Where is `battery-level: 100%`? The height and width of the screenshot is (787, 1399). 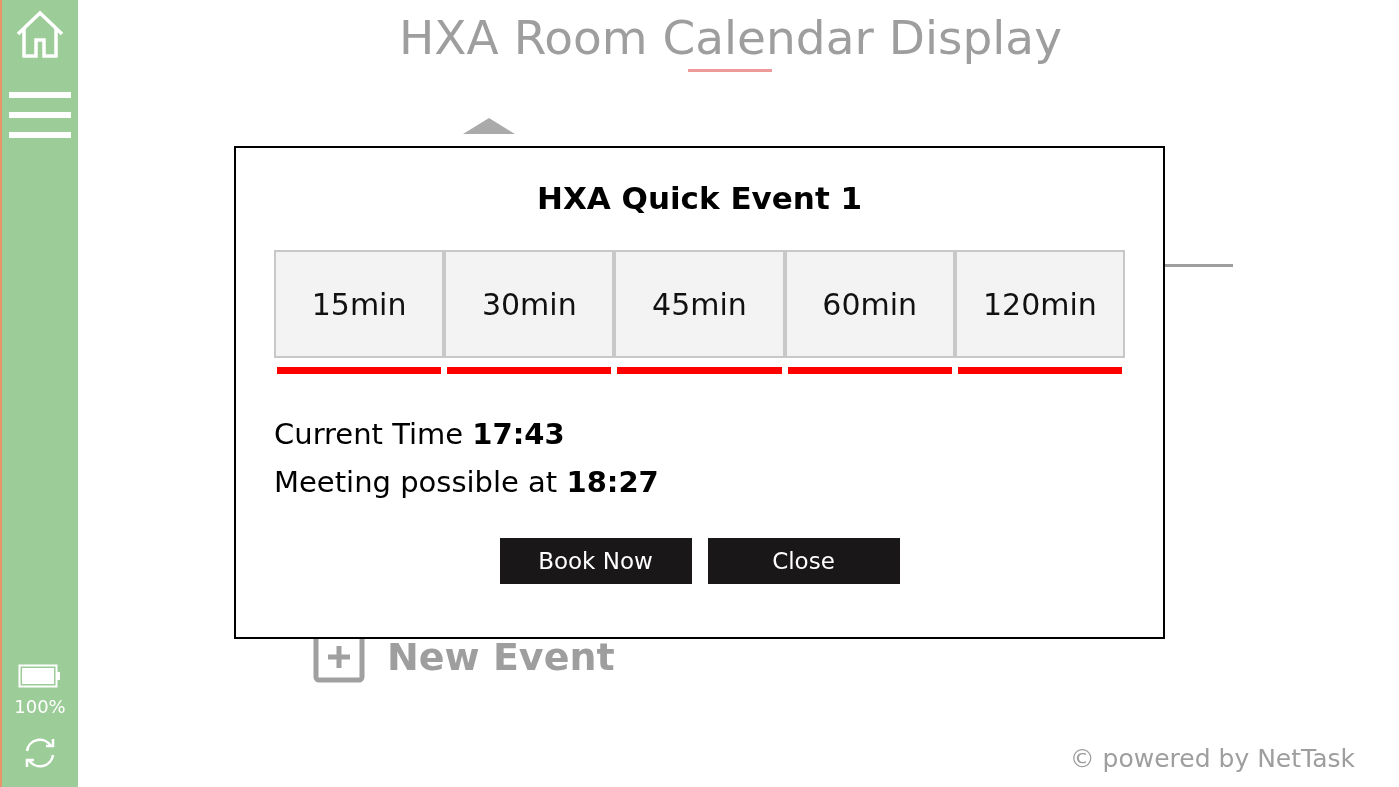 battery-level: 100% is located at coordinates (40, 706).